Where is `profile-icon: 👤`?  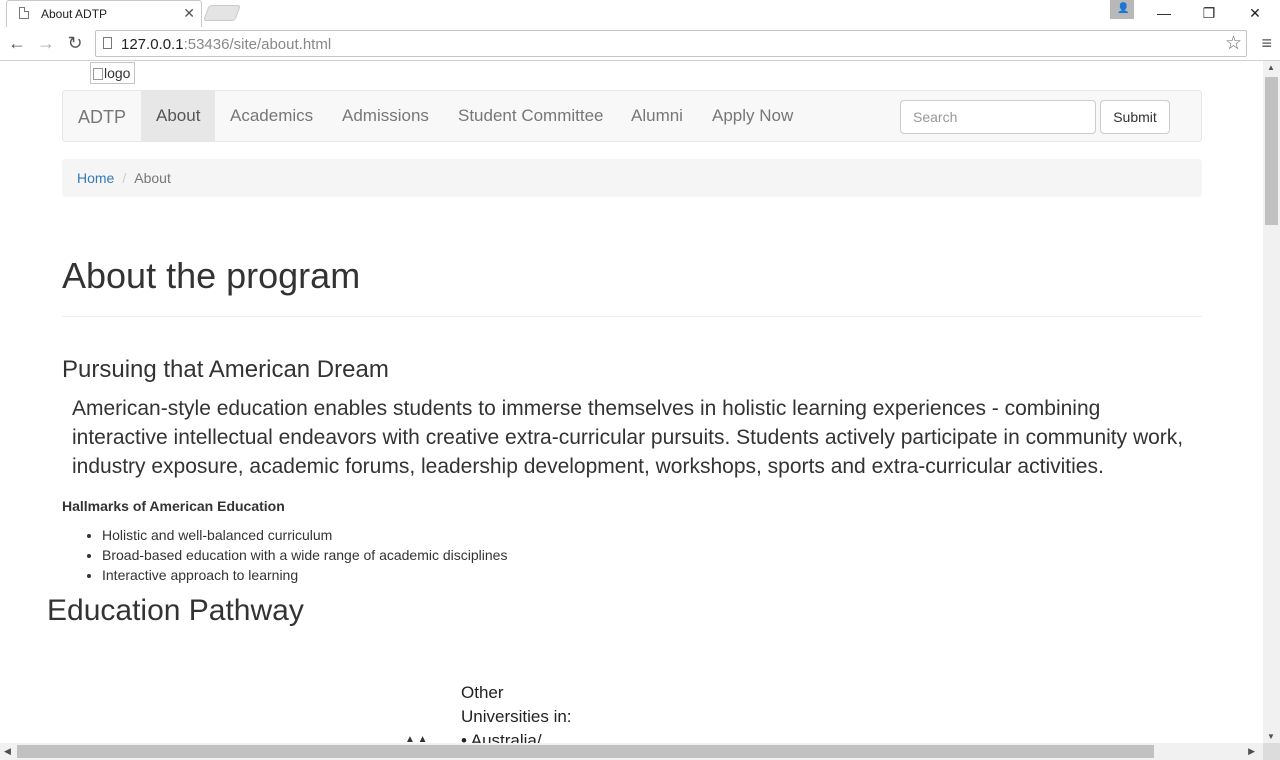 profile-icon: 👤 is located at coordinates (1122, 9).